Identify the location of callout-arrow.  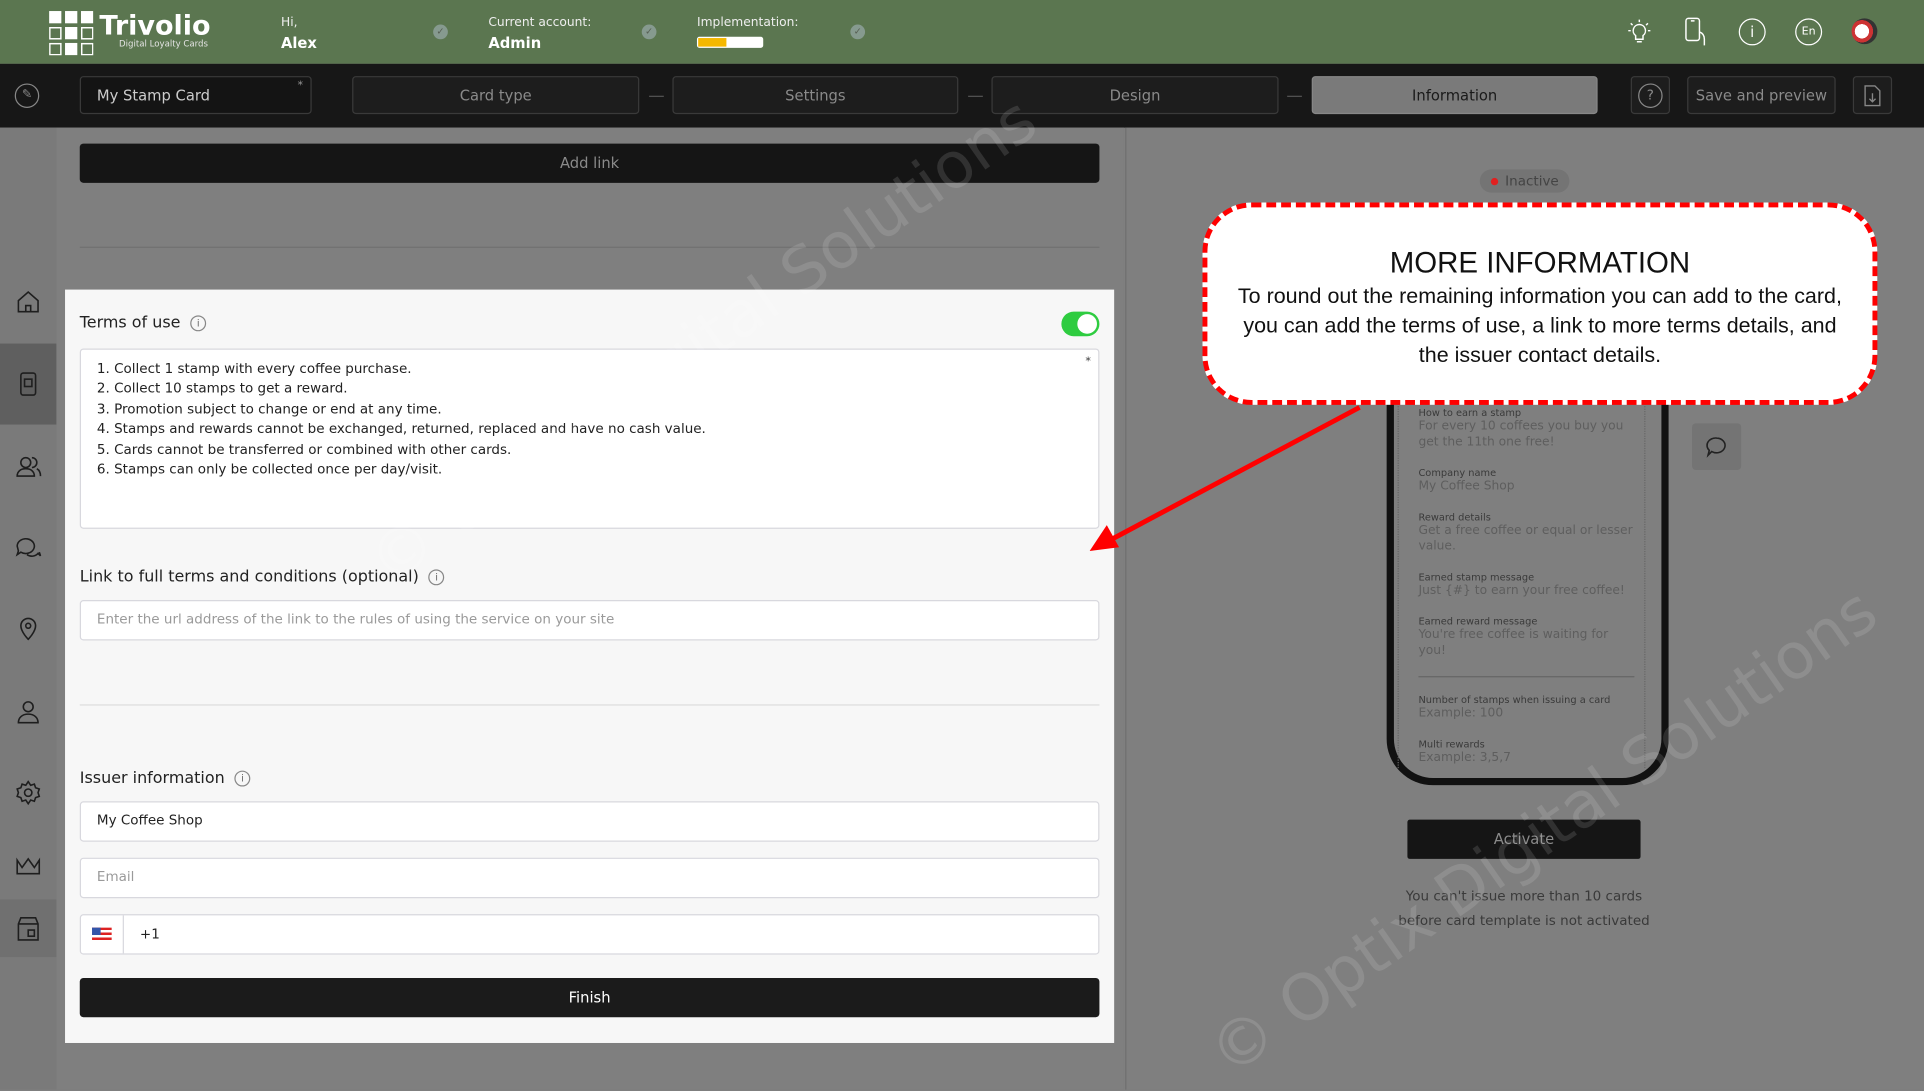
(1225, 478).